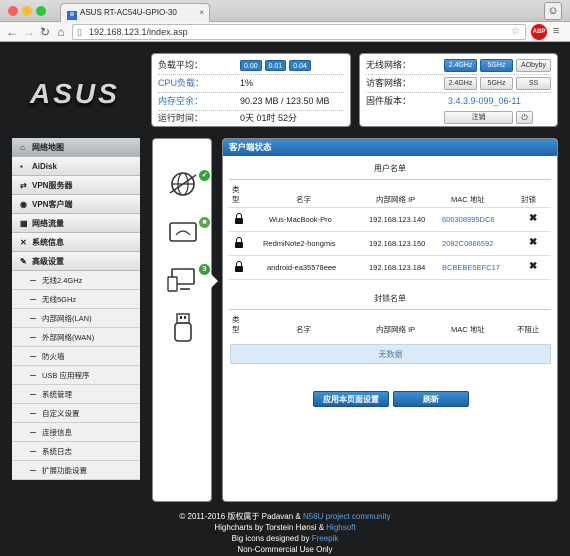 The image size is (570, 556). What do you see at coordinates (41, 11) in the screenshot?
I see `maximize-window-icon` at bounding box center [41, 11].